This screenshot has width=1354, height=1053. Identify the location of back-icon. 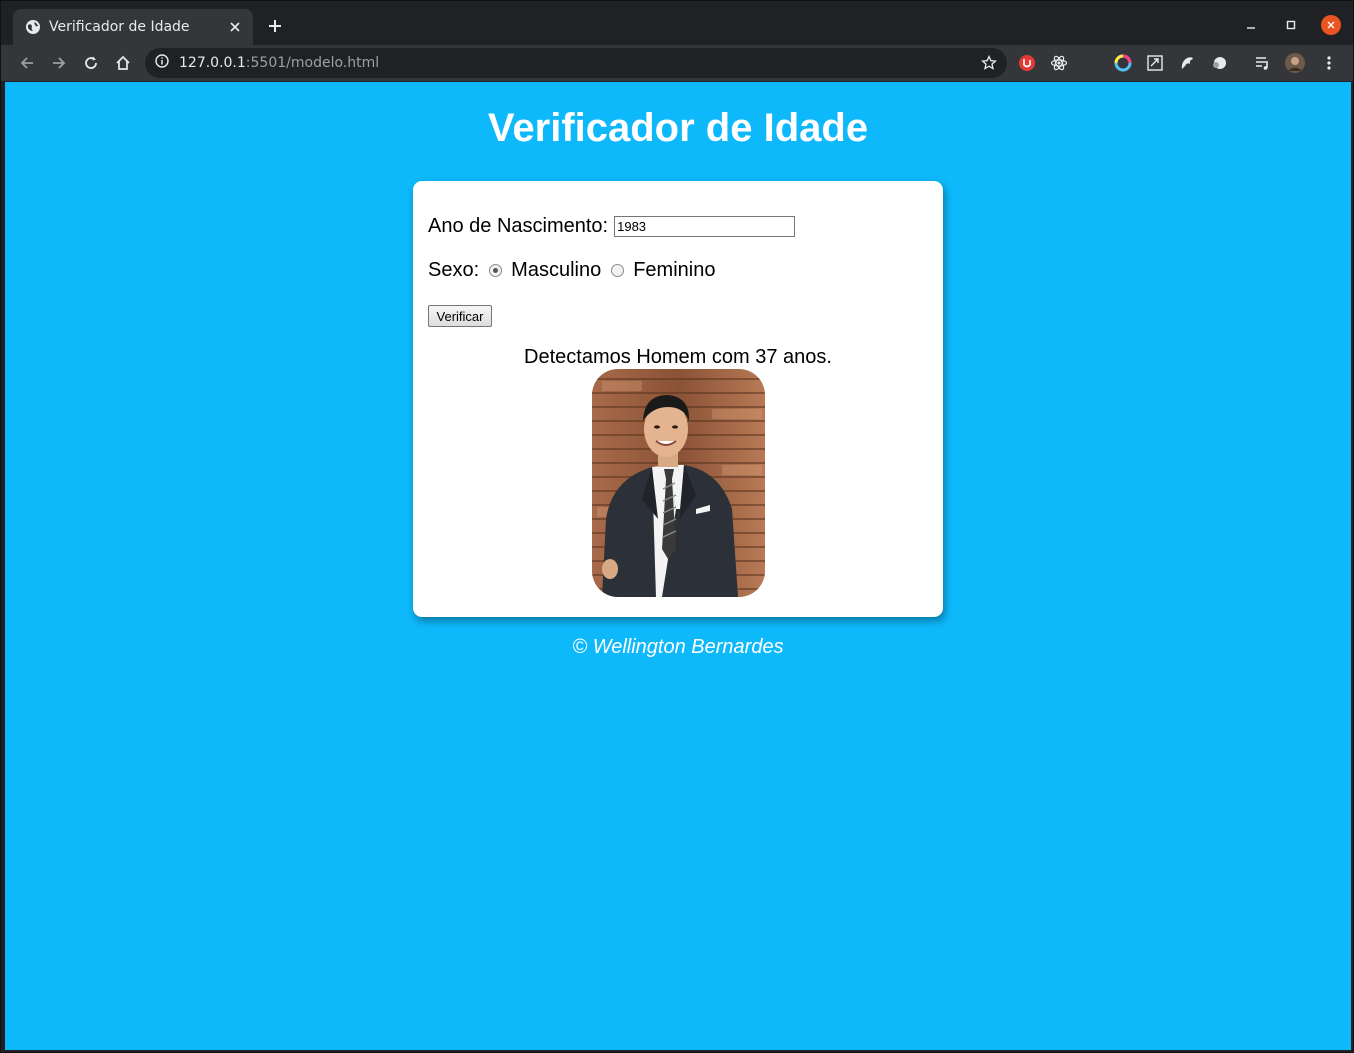
(27, 63).